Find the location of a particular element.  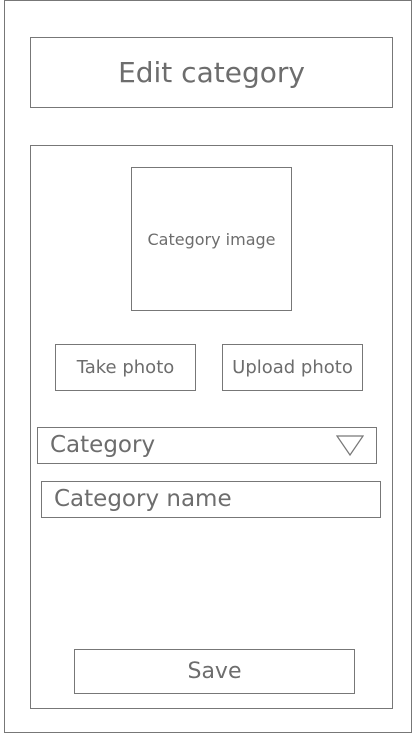

category-select: Category is located at coordinates (207, 445).